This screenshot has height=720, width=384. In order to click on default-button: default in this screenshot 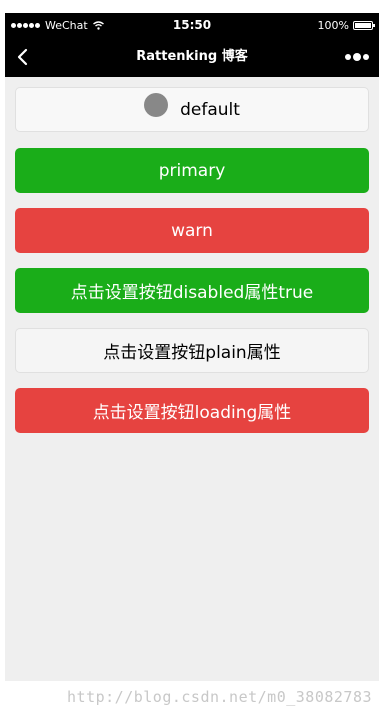, I will do `click(192, 109)`.